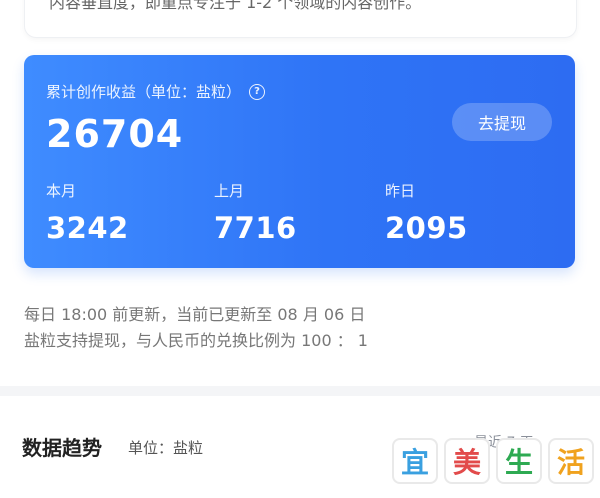 This screenshot has width=600, height=498. Describe the element at coordinates (87, 228) in the screenshot. I see `stat-value: 3242` at that location.